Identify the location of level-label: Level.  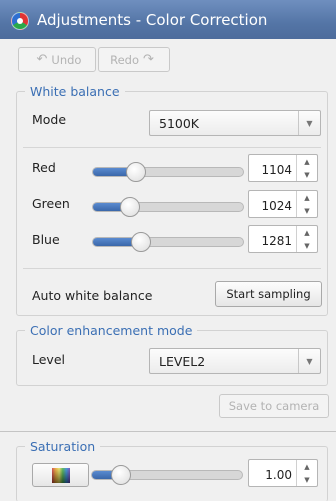
(48, 359).